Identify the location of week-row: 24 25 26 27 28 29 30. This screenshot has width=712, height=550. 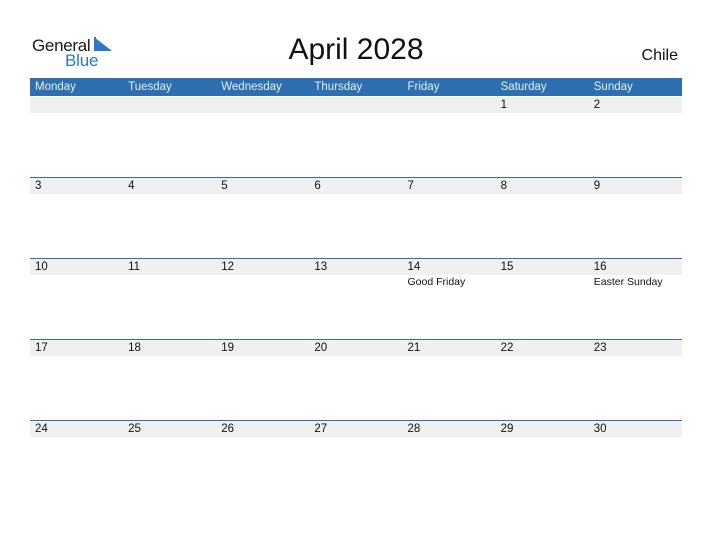
(356, 460).